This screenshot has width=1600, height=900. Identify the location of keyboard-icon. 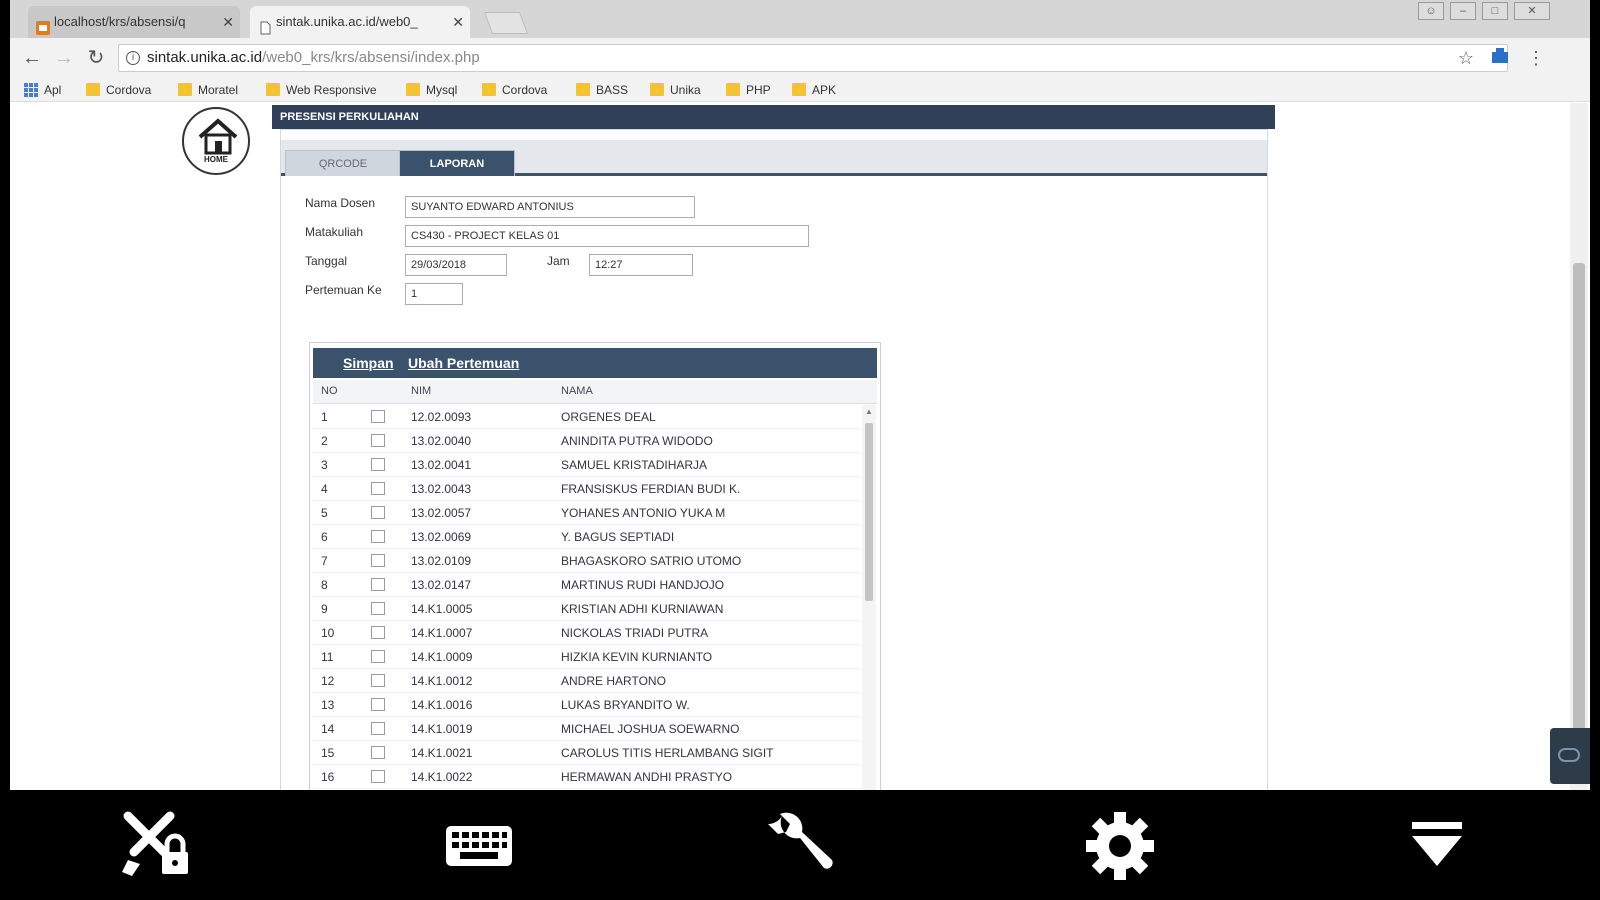
(480, 846).